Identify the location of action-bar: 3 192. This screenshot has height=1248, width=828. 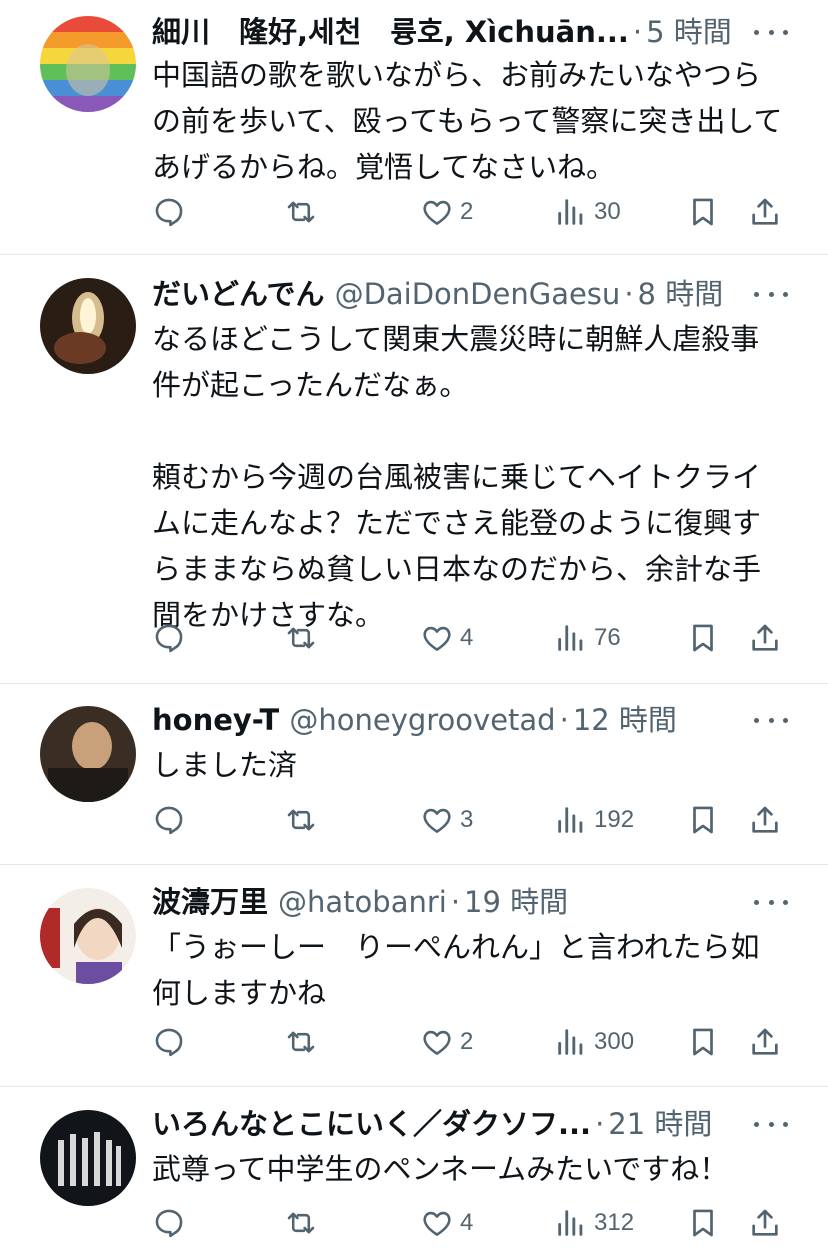
(472, 820).